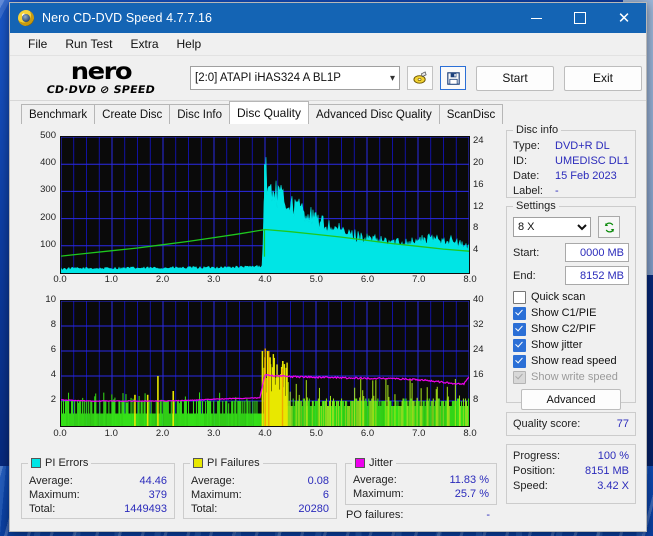 Image resolution: width=653 pixels, height=536 pixels. What do you see at coordinates (360, 463) in the screenshot?
I see `jitter-color-swatch` at bounding box center [360, 463].